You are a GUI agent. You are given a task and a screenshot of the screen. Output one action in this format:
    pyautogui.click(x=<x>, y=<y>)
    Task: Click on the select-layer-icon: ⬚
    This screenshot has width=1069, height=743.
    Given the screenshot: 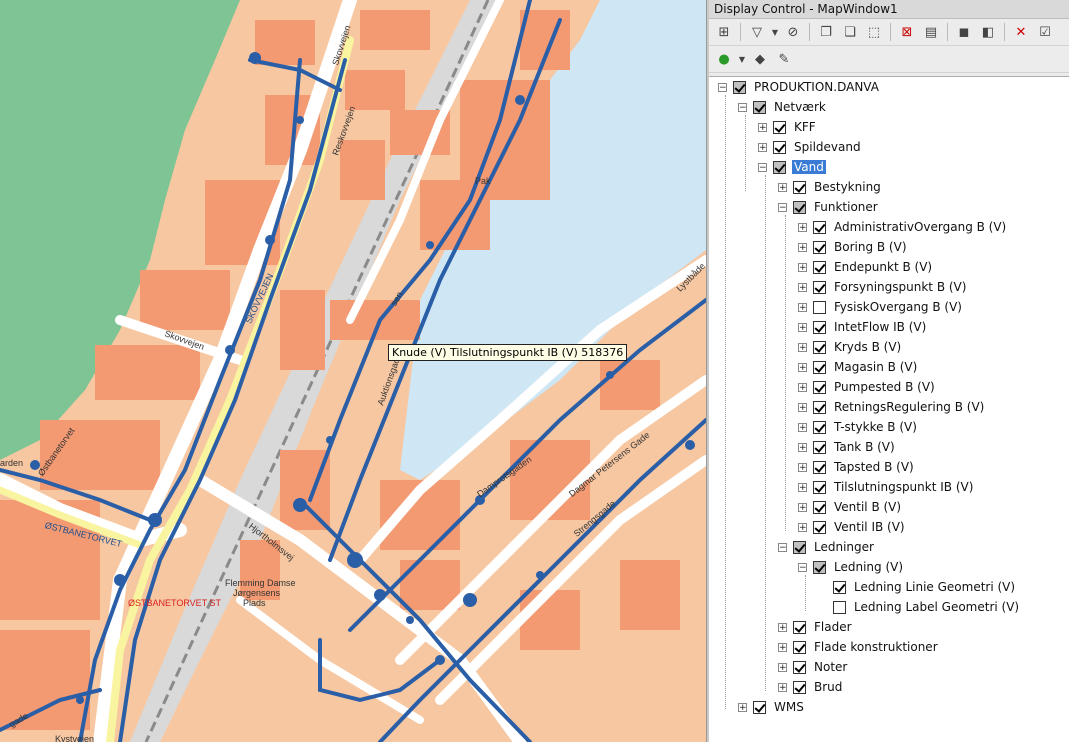 What is the action you would take?
    pyautogui.click(x=874, y=32)
    